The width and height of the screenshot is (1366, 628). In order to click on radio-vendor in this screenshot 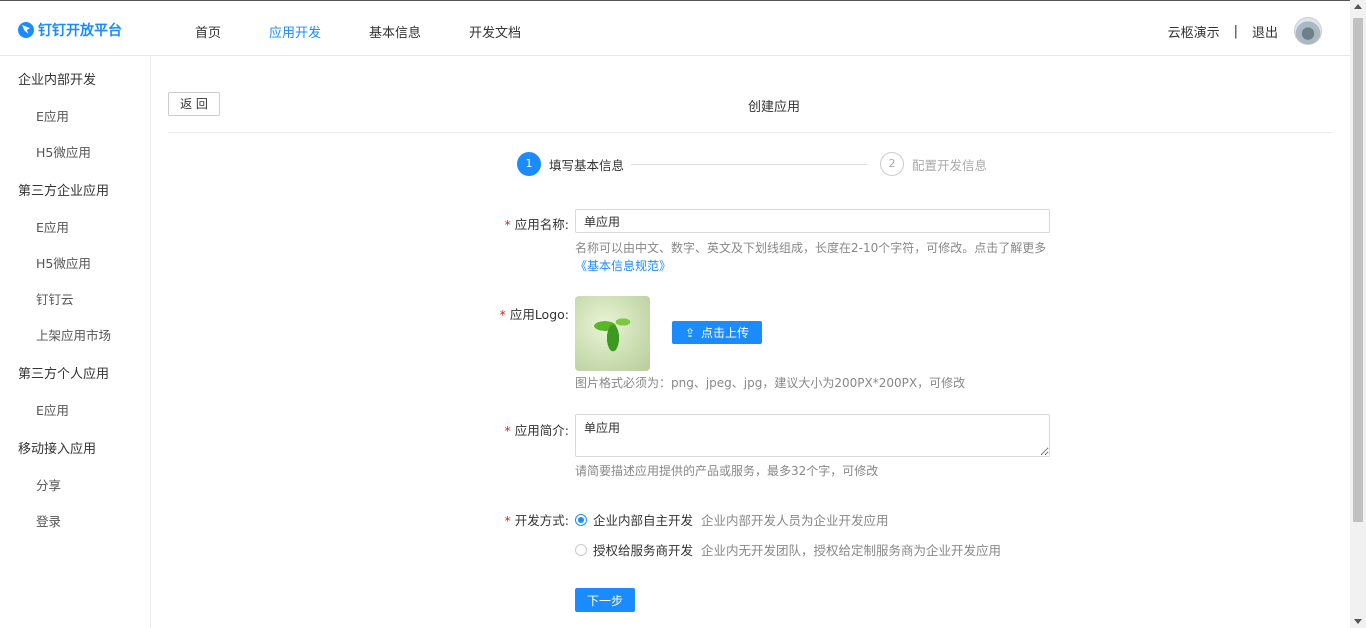, I will do `click(581, 549)`.